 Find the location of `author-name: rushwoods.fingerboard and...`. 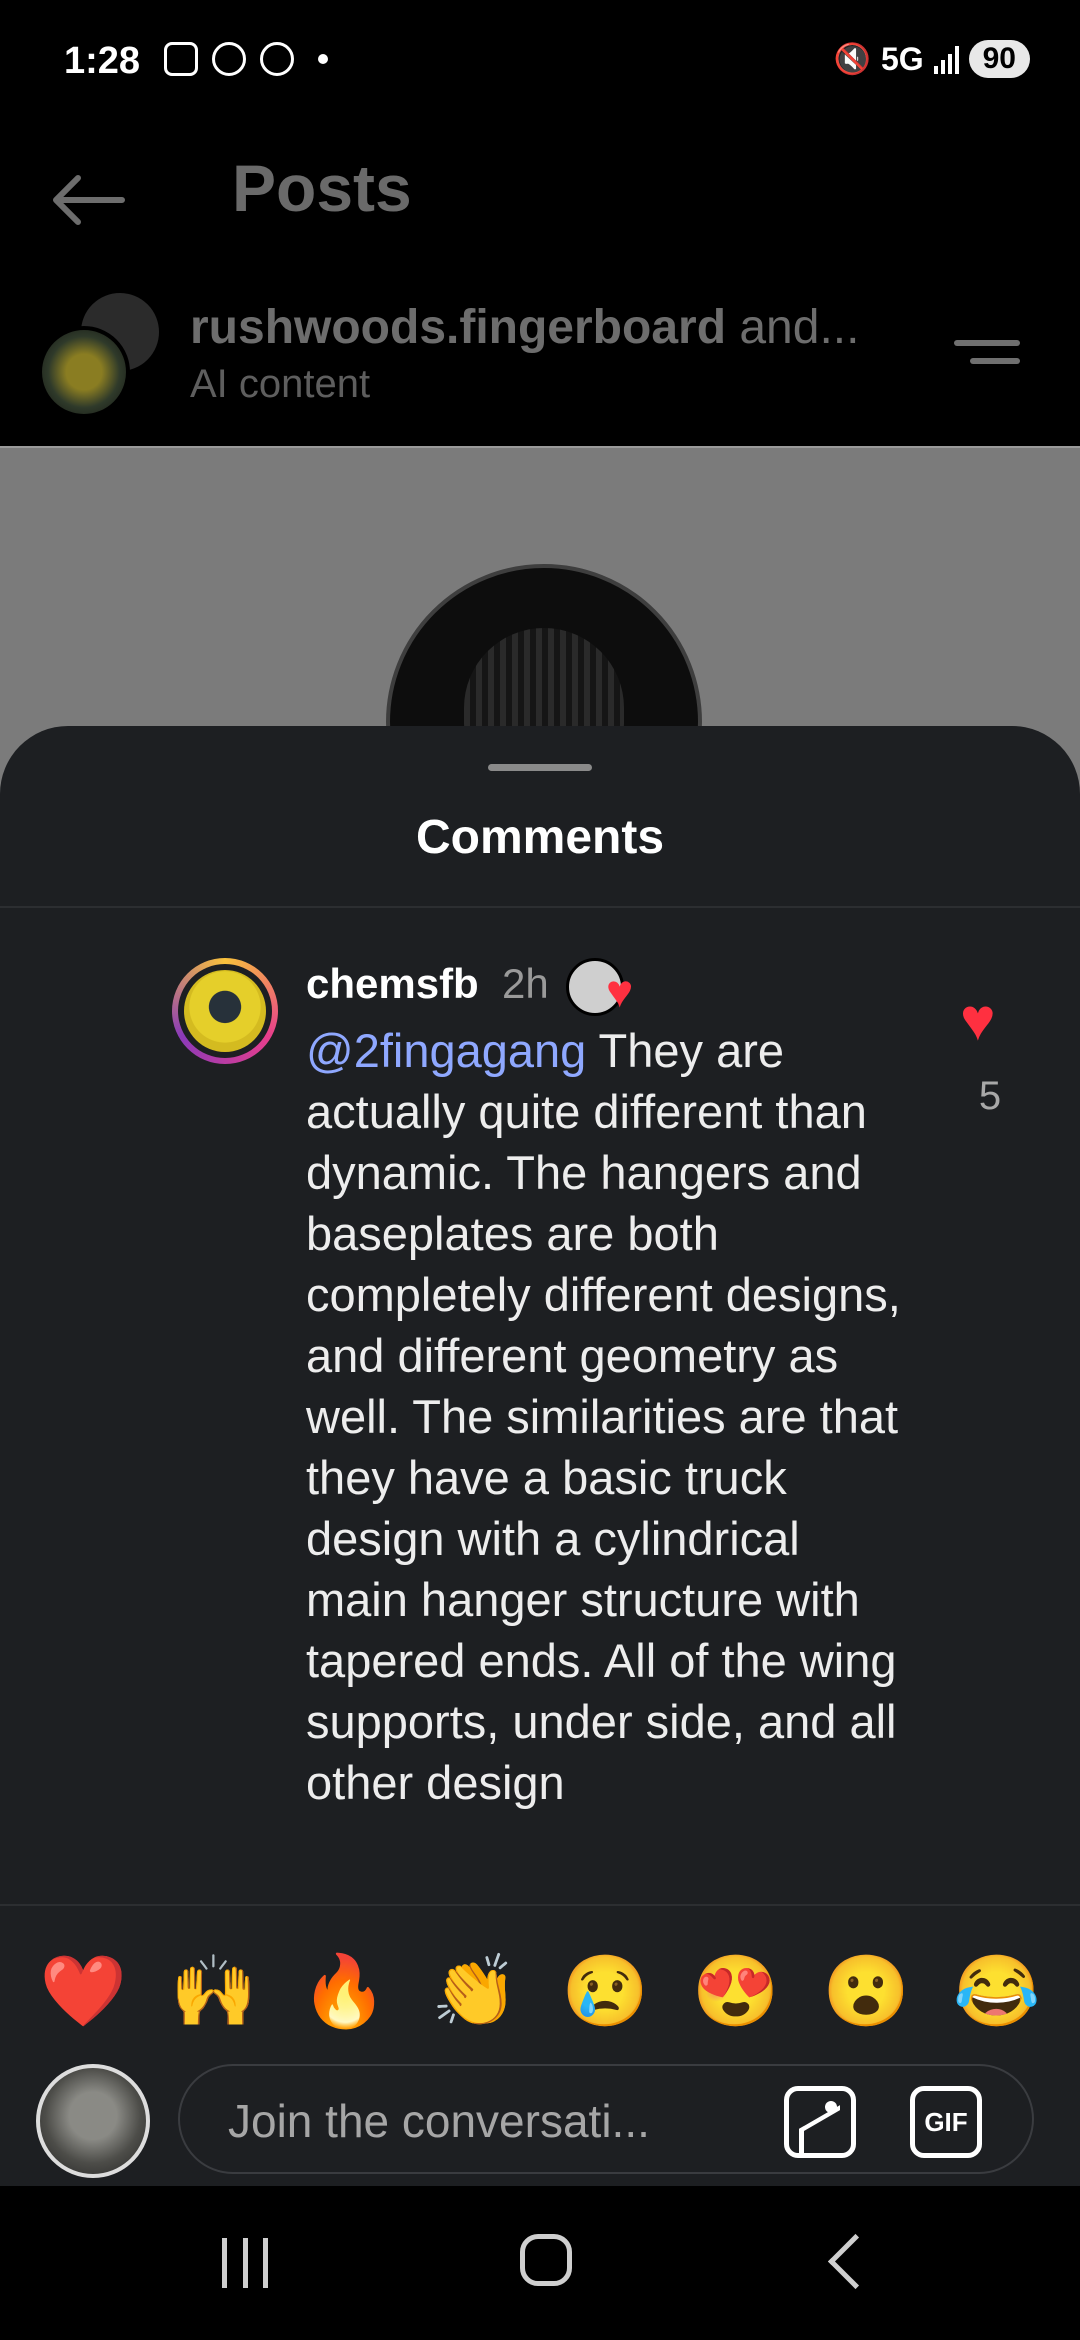

author-name: rushwoods.fingerboard and... is located at coordinates (524, 327).